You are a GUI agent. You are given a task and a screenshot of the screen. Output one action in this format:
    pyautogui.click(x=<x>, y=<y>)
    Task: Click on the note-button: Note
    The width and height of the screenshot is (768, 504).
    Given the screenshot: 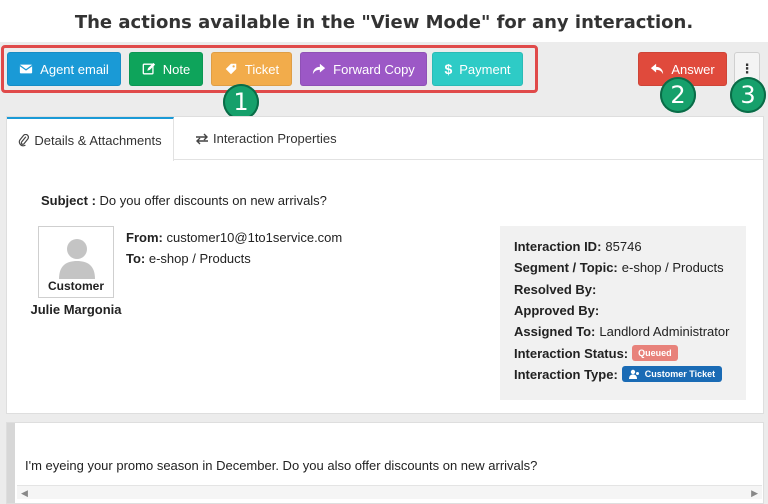 What is the action you would take?
    pyautogui.click(x=166, y=69)
    